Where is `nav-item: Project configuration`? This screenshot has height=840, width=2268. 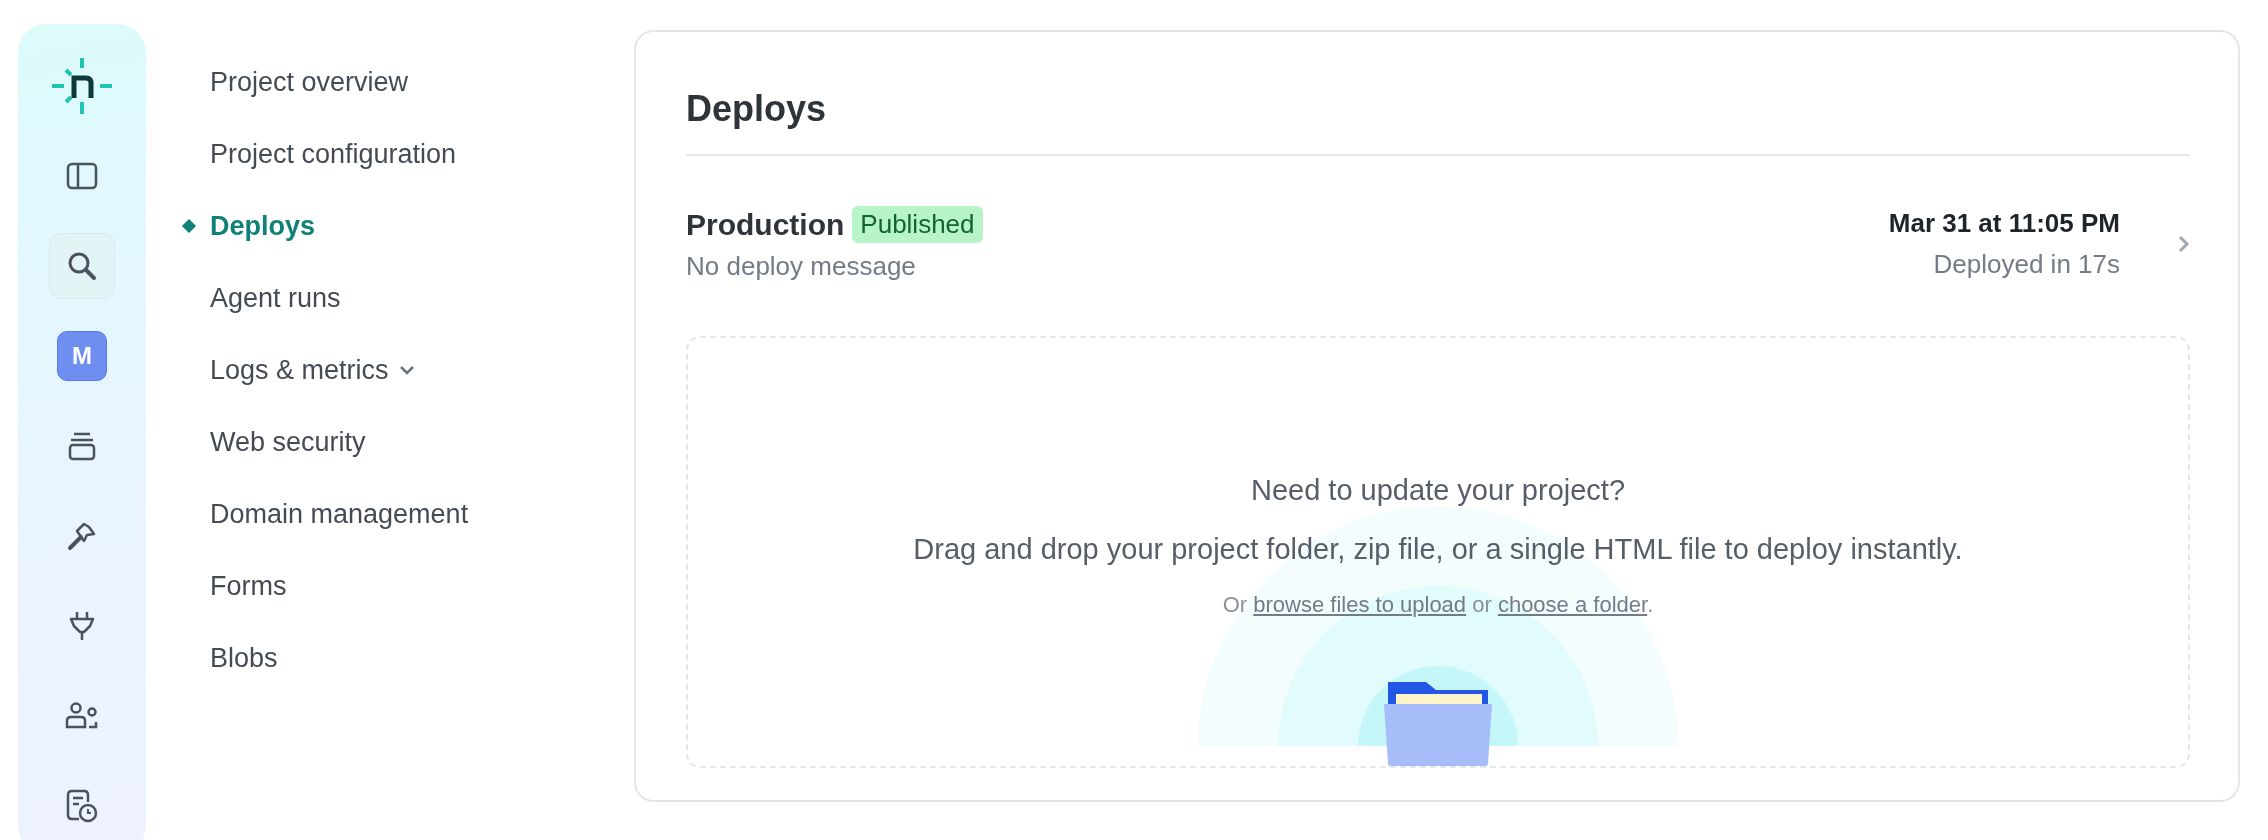 nav-item: Project configuration is located at coordinates (304, 154).